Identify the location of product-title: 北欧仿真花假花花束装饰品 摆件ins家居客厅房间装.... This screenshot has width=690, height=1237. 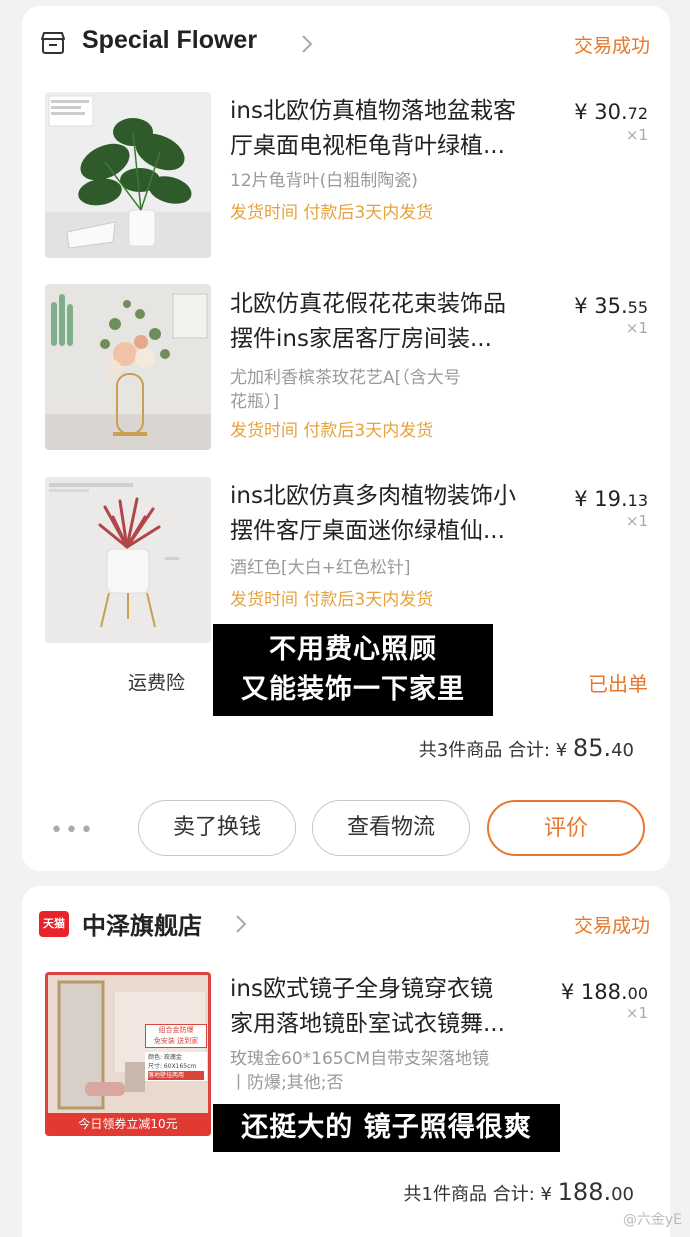
(395, 322).